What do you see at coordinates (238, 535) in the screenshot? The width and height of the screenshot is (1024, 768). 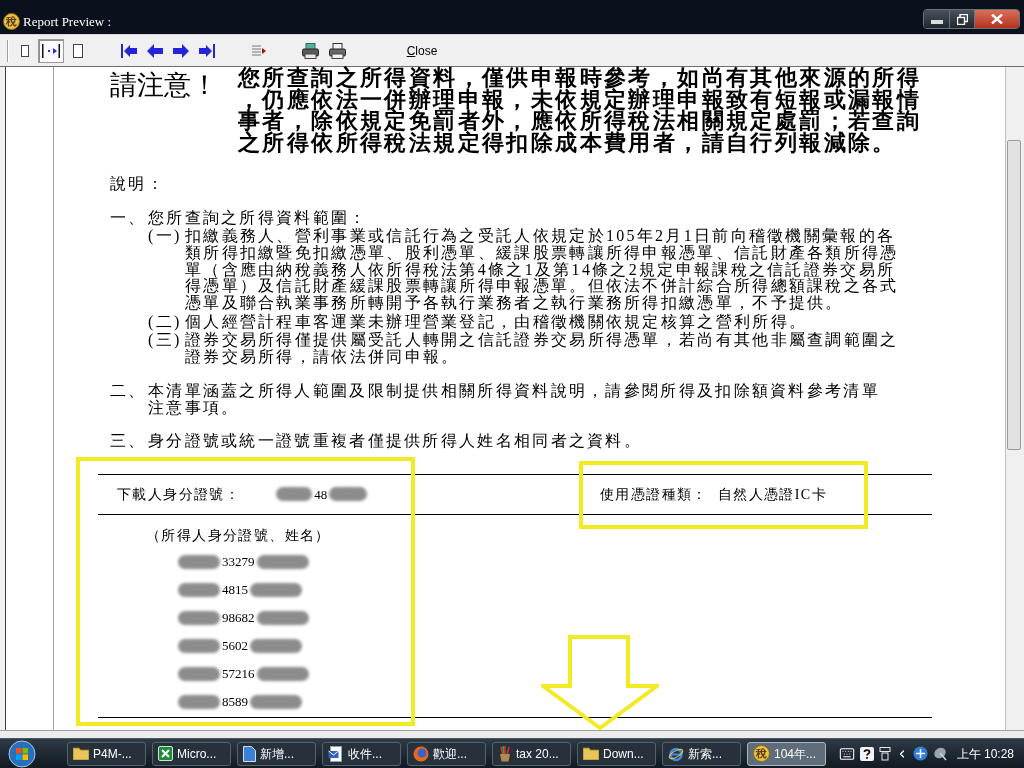 I see `column-header: （所得人身分證號、姓名）` at bounding box center [238, 535].